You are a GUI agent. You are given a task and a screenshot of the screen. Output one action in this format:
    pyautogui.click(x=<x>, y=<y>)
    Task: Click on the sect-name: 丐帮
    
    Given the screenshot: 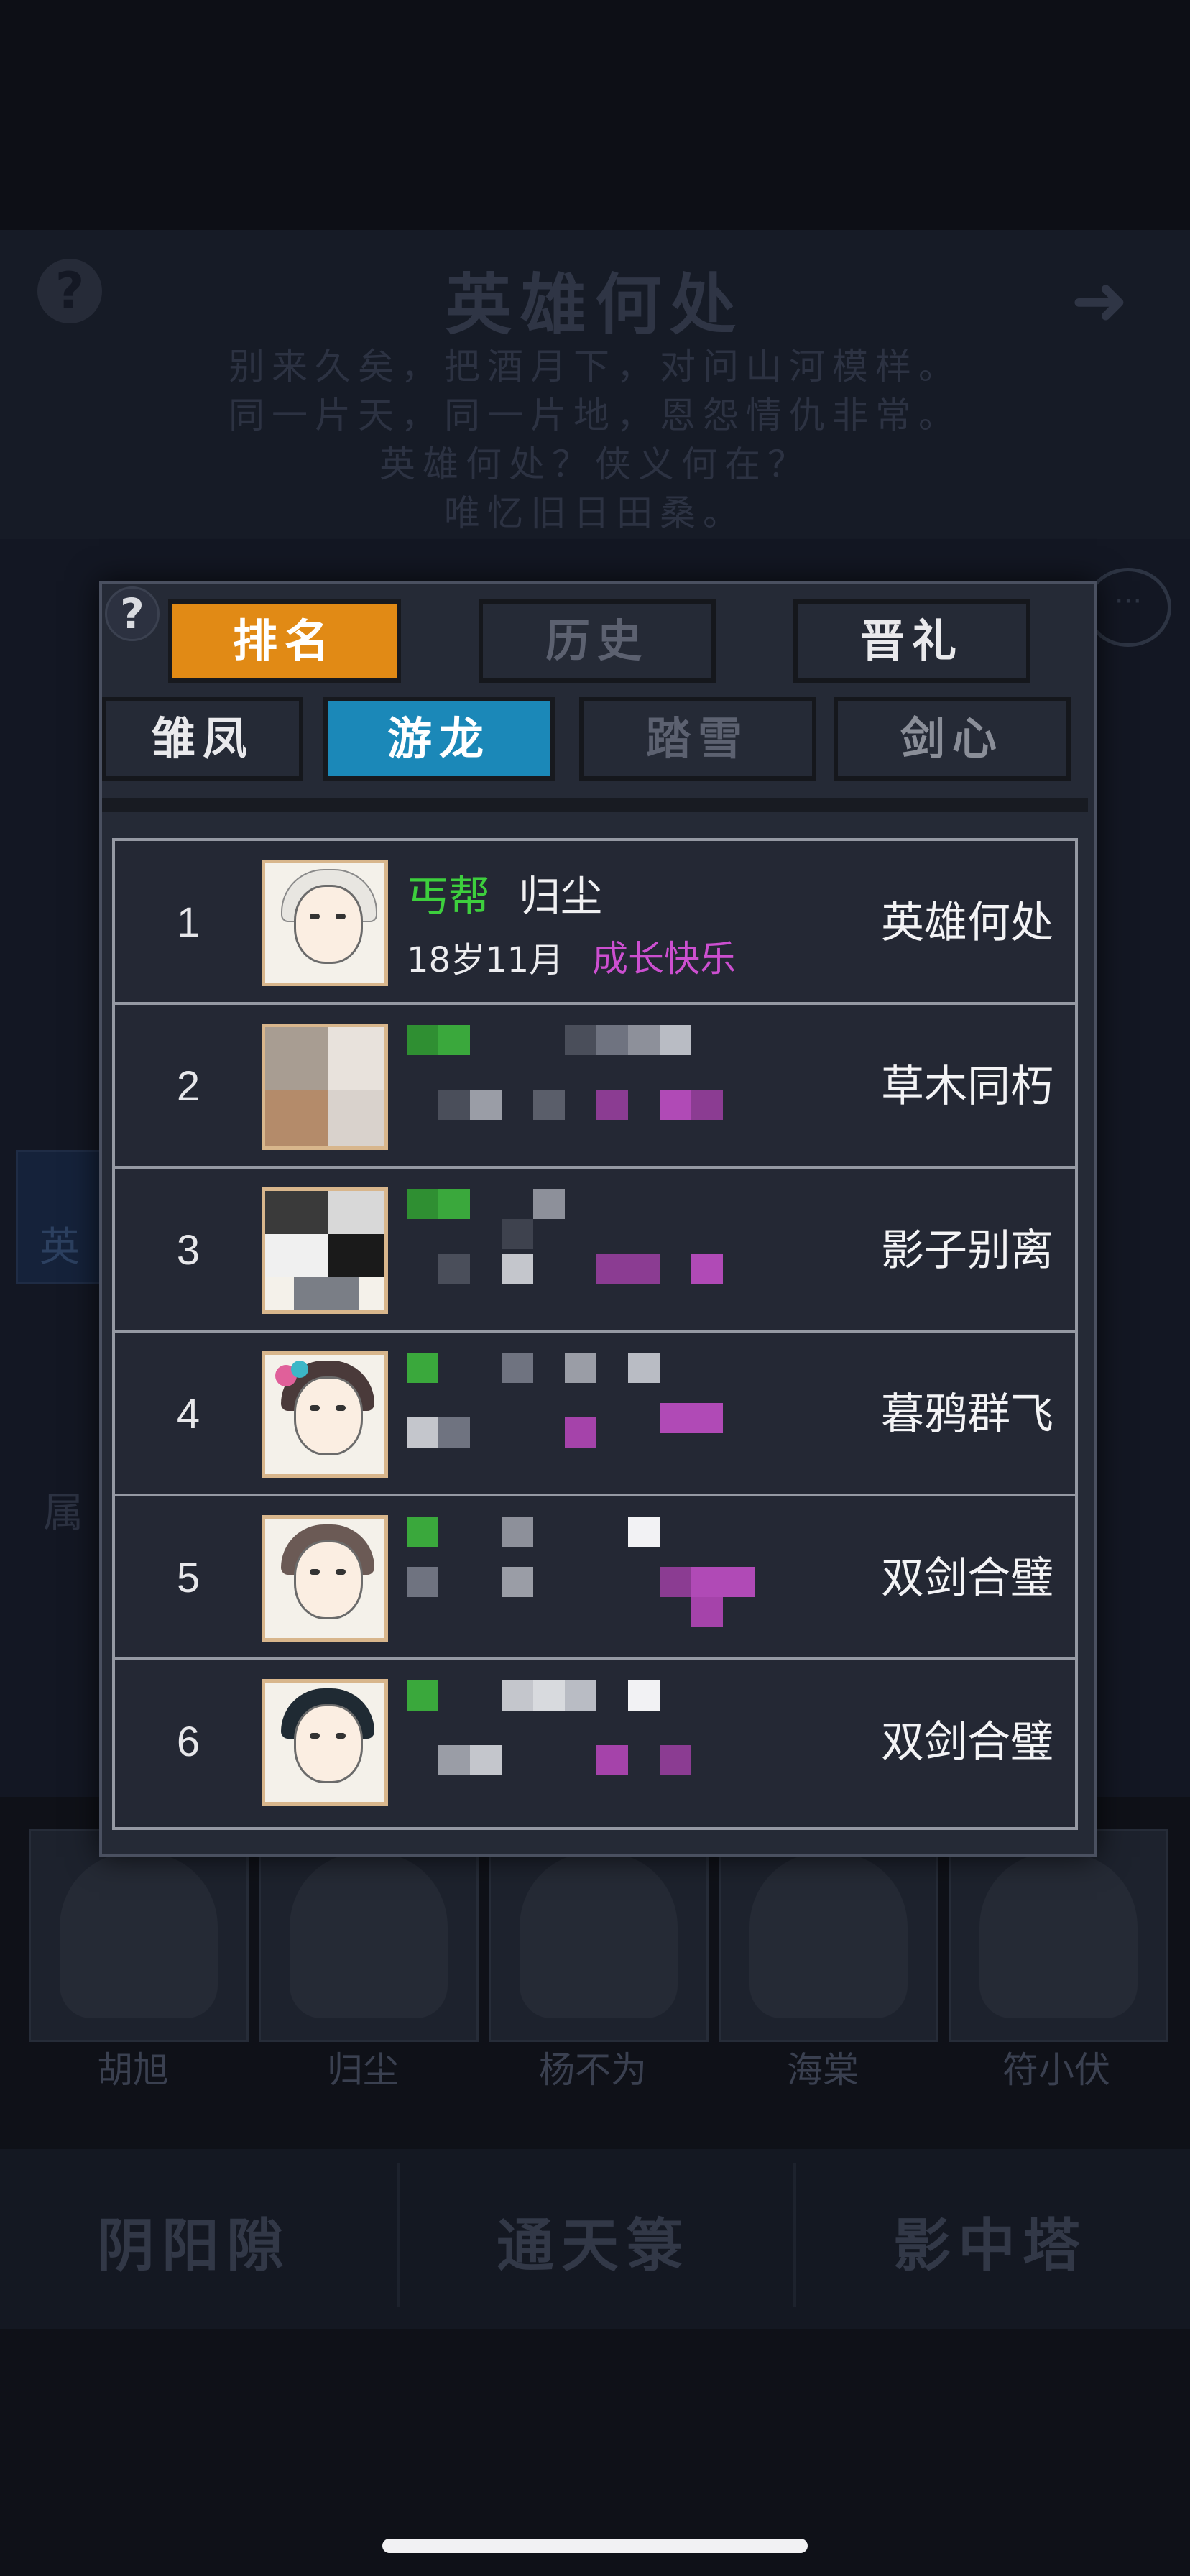 What is the action you would take?
    pyautogui.click(x=449, y=896)
    